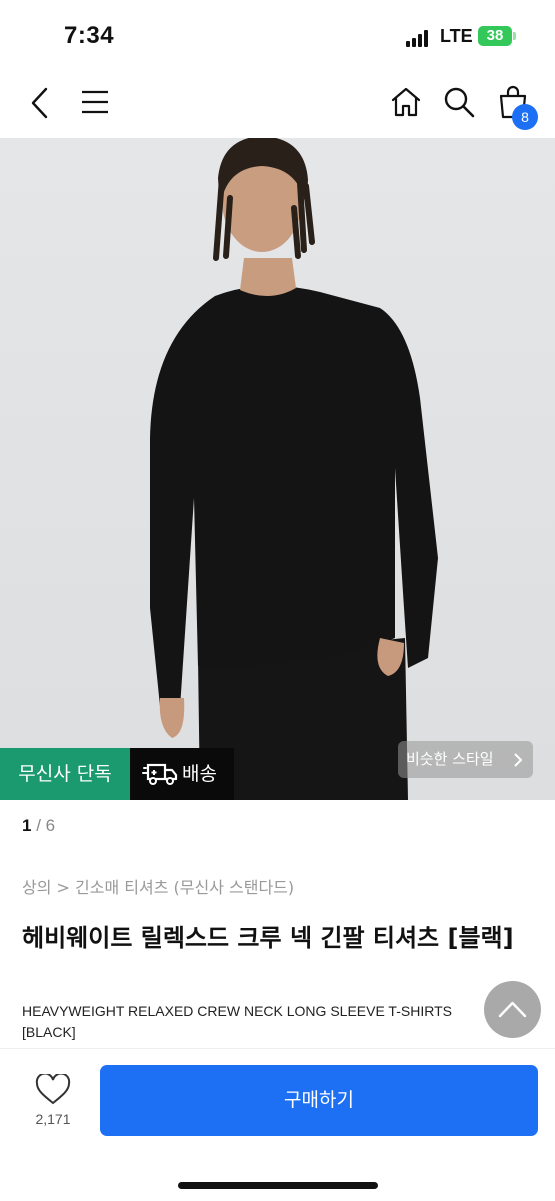 Image resolution: width=555 pixels, height=1201 pixels. I want to click on heart-icon, so click(53, 1088).